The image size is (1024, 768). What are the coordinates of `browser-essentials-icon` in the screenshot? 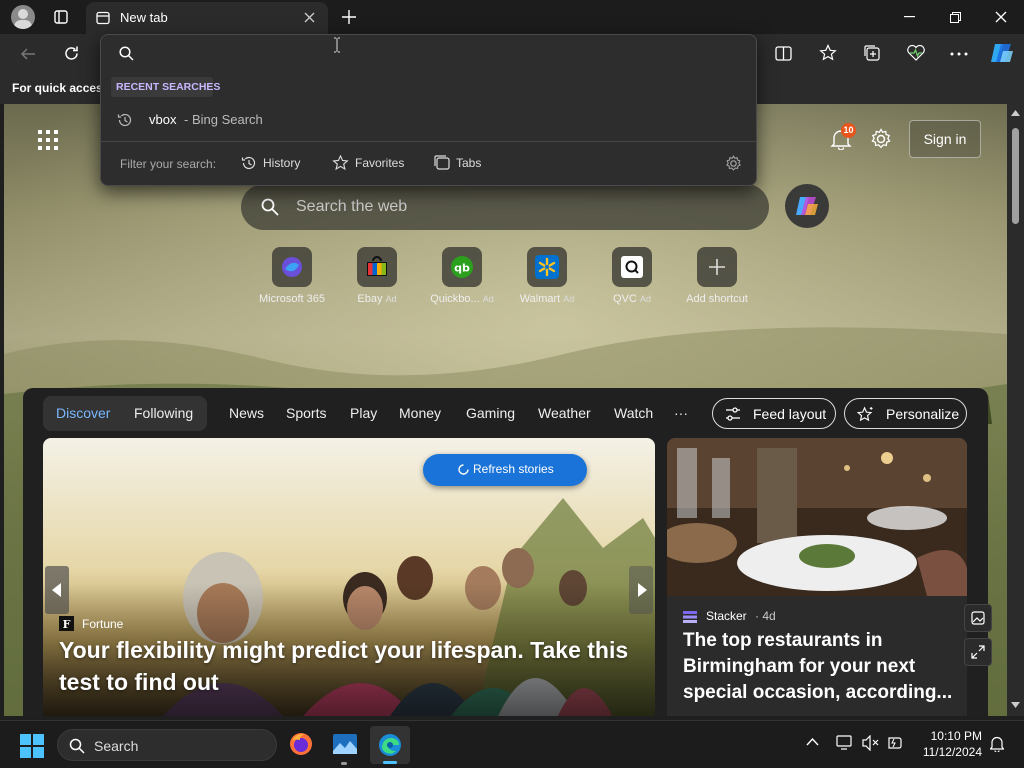 It's located at (916, 53).